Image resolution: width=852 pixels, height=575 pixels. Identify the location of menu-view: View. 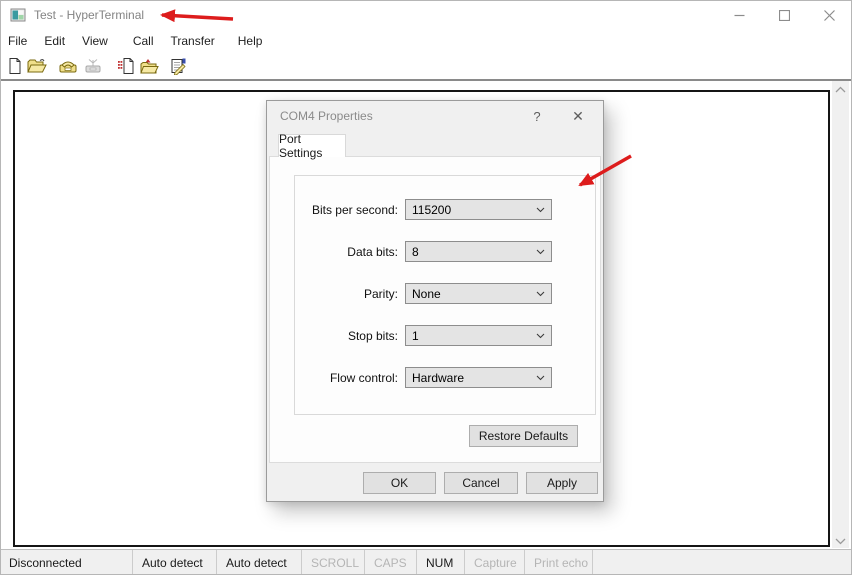
(99, 41).